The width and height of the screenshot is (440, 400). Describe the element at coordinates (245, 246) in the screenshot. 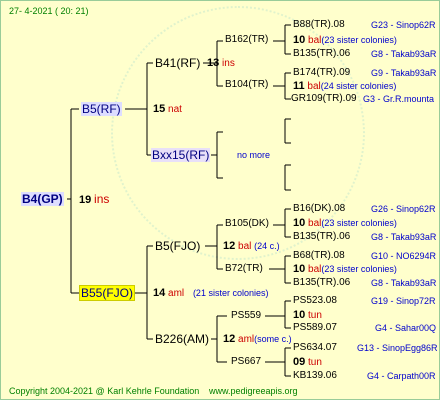

I see `m11-tag: bal` at that location.